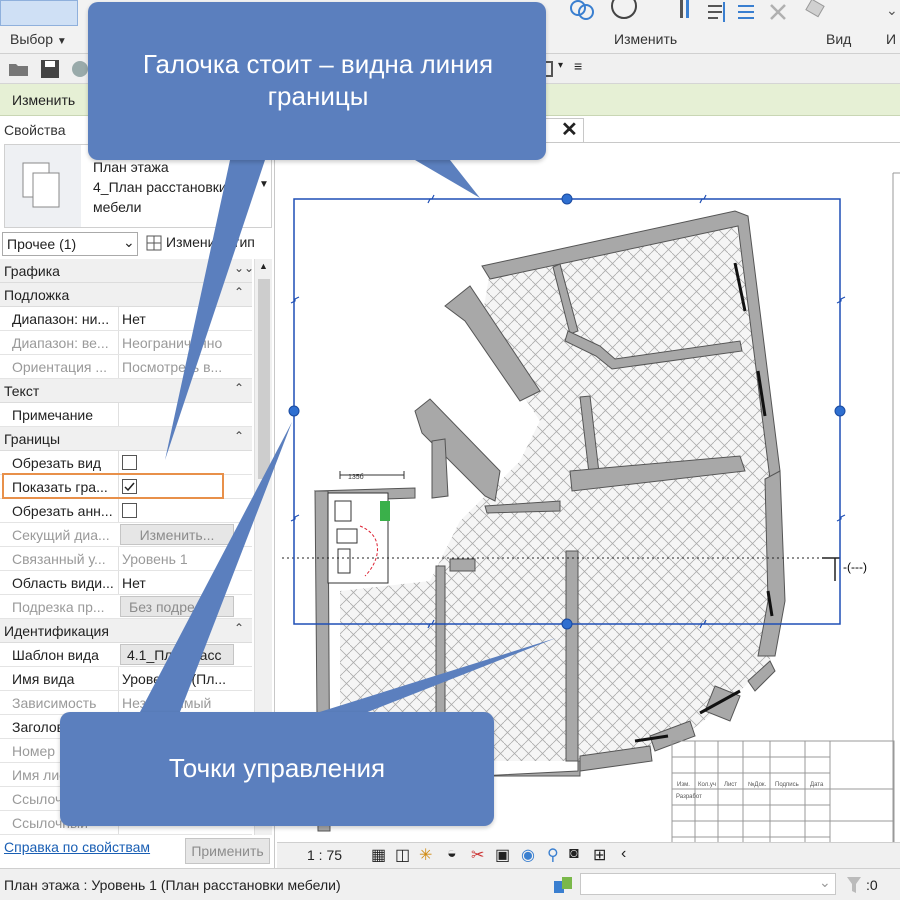  What do you see at coordinates (378, 855) in the screenshot?
I see `detail-level-icon: ▦` at bounding box center [378, 855].